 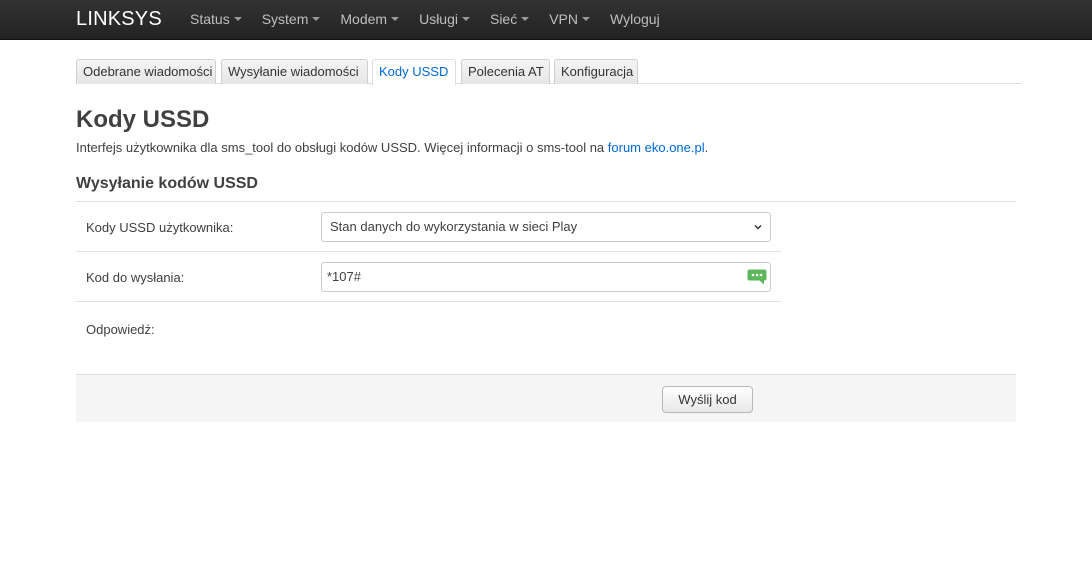 What do you see at coordinates (596, 71) in the screenshot?
I see `tab-configuration: Konfiguracja` at bounding box center [596, 71].